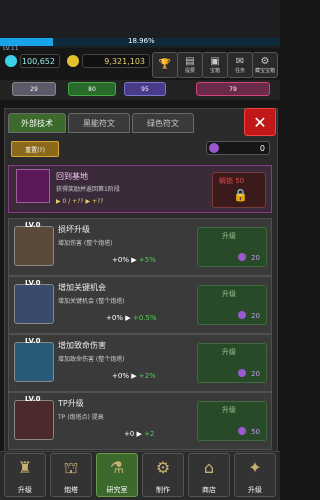 The image size is (320, 500). What do you see at coordinates (134, 376) in the screenshot?
I see `skill-value: +0% ▶ +2%` at bounding box center [134, 376].